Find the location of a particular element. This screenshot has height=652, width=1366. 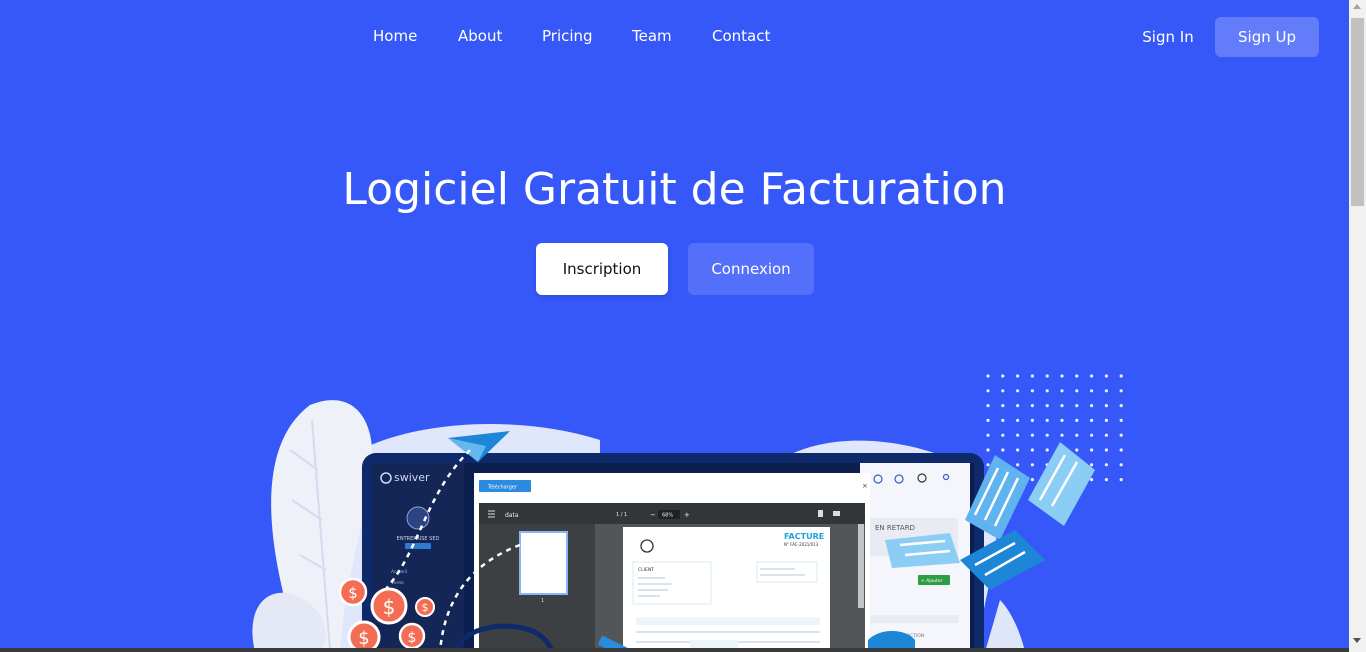

scroll-down-arrow-icon is located at coordinates (1357, 640).